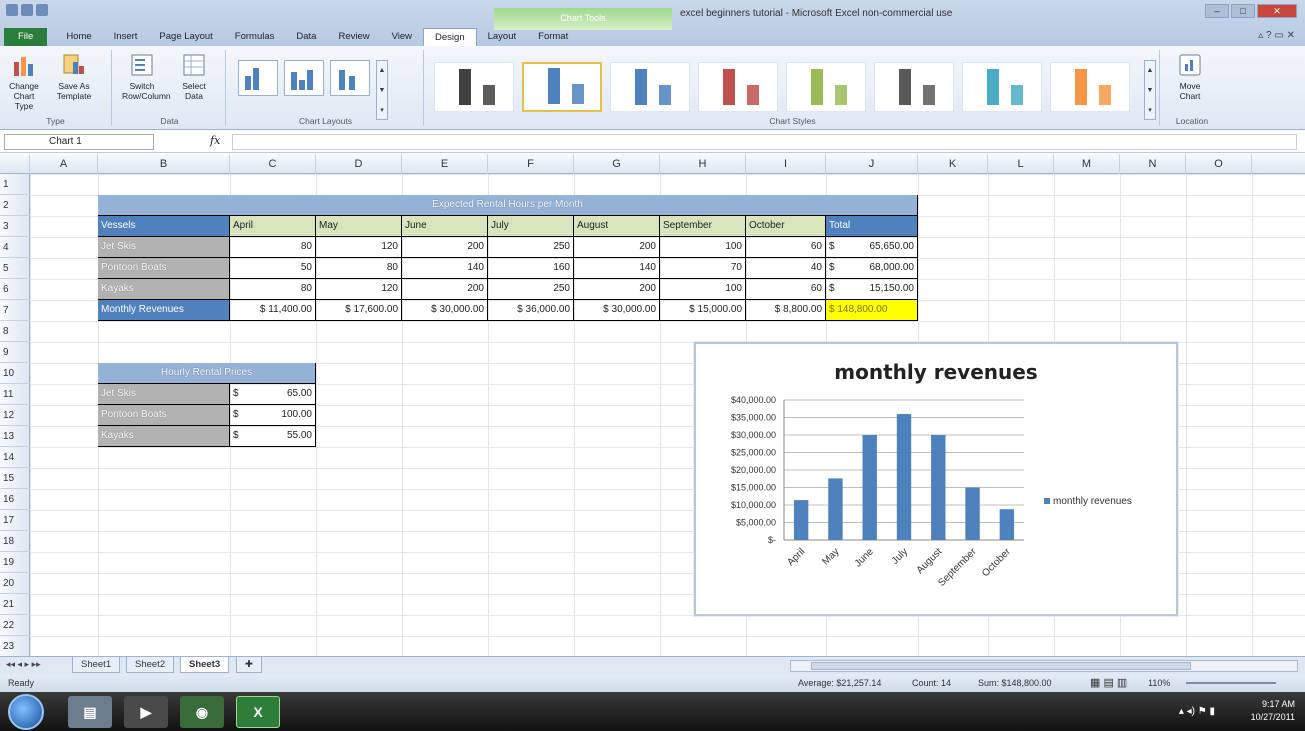 This screenshot has width=1305, height=731. I want to click on column-header-I: I, so click(786, 164).